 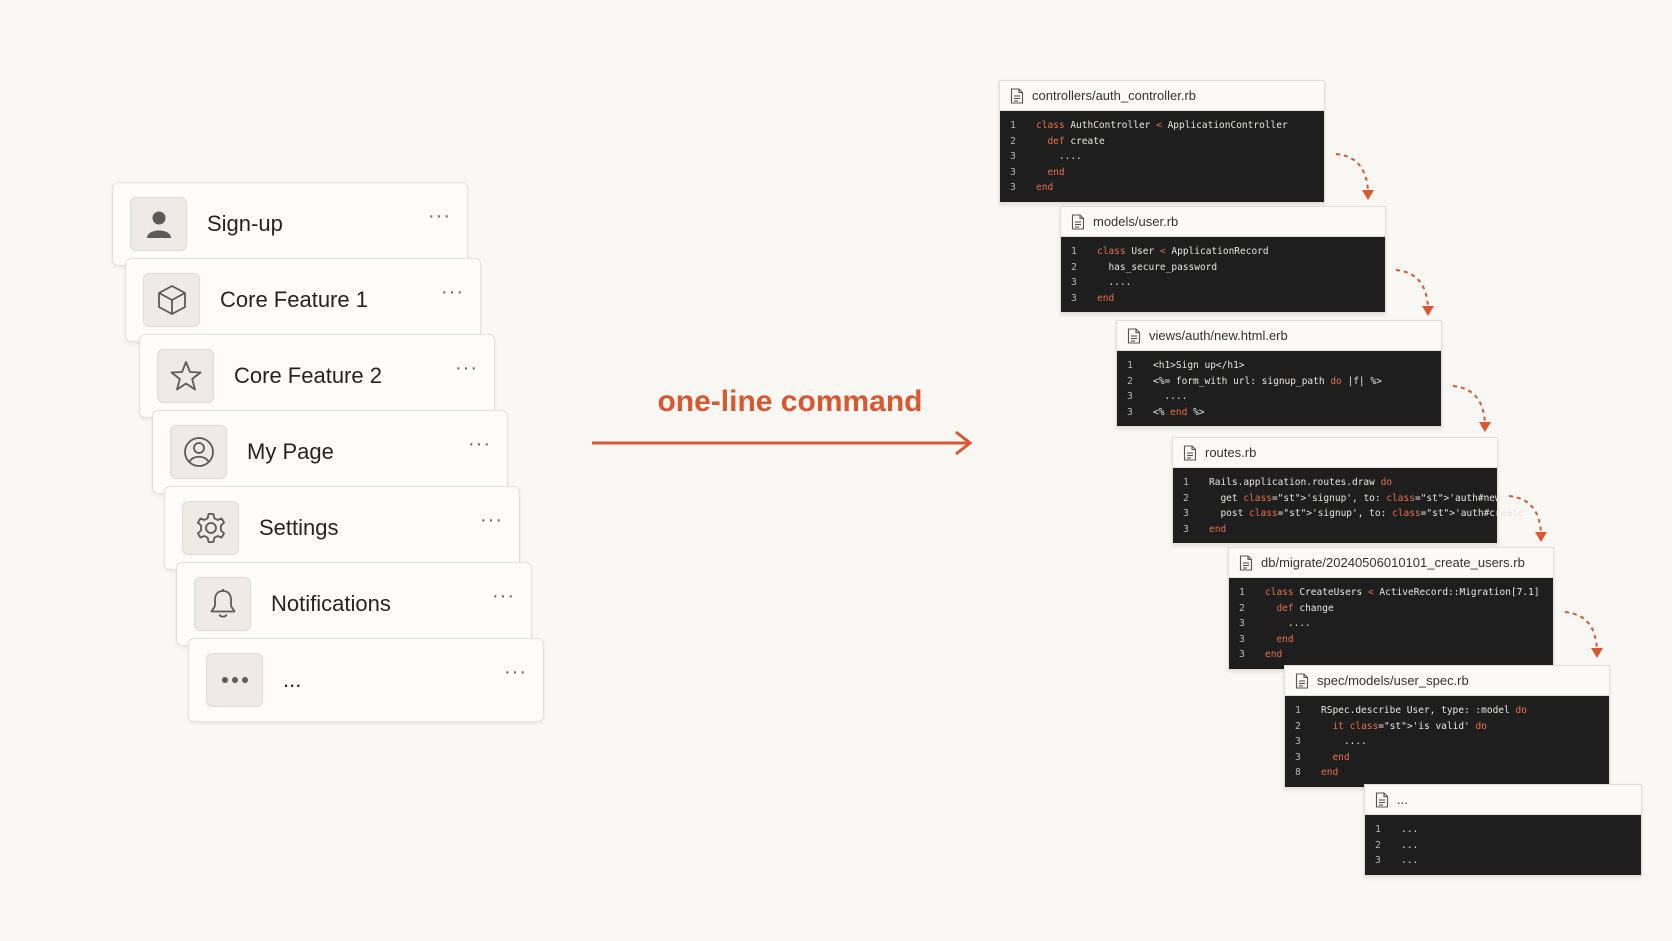 I want to click on code-line: 2 it class="st">'is valid' do, so click(x=1447, y=727).